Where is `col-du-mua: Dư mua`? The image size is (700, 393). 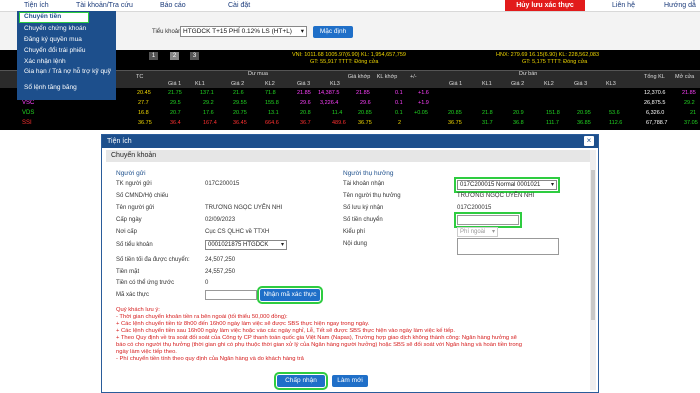 col-du-mua: Dư mua is located at coordinates (258, 74).